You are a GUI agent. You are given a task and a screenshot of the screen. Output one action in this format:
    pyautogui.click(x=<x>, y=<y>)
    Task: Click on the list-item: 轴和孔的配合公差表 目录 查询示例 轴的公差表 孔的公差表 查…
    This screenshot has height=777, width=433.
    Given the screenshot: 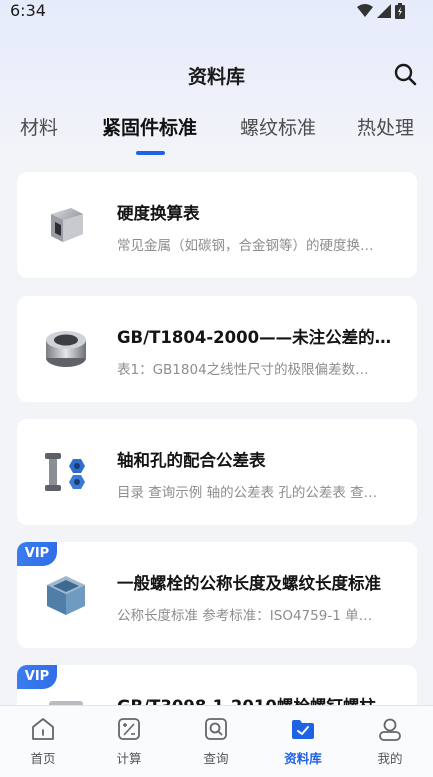 What is the action you would take?
    pyautogui.click(x=217, y=472)
    